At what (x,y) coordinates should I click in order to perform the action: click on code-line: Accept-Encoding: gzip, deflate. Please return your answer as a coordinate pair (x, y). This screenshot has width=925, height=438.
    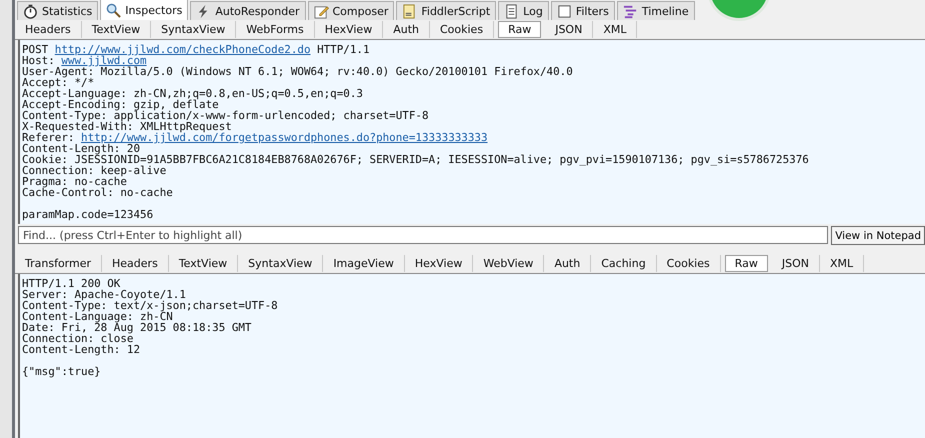
    Looking at the image, I should click on (120, 104).